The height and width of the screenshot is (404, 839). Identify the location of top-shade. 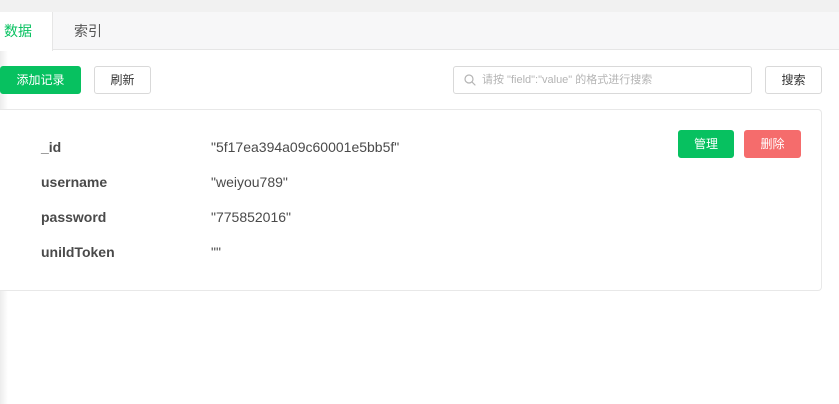
(419, 6).